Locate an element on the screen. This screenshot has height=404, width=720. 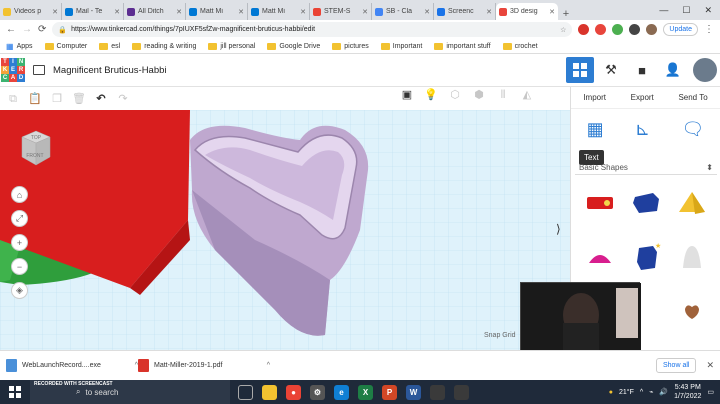
network-icon: ⌁ is located at coordinates (651, 392).